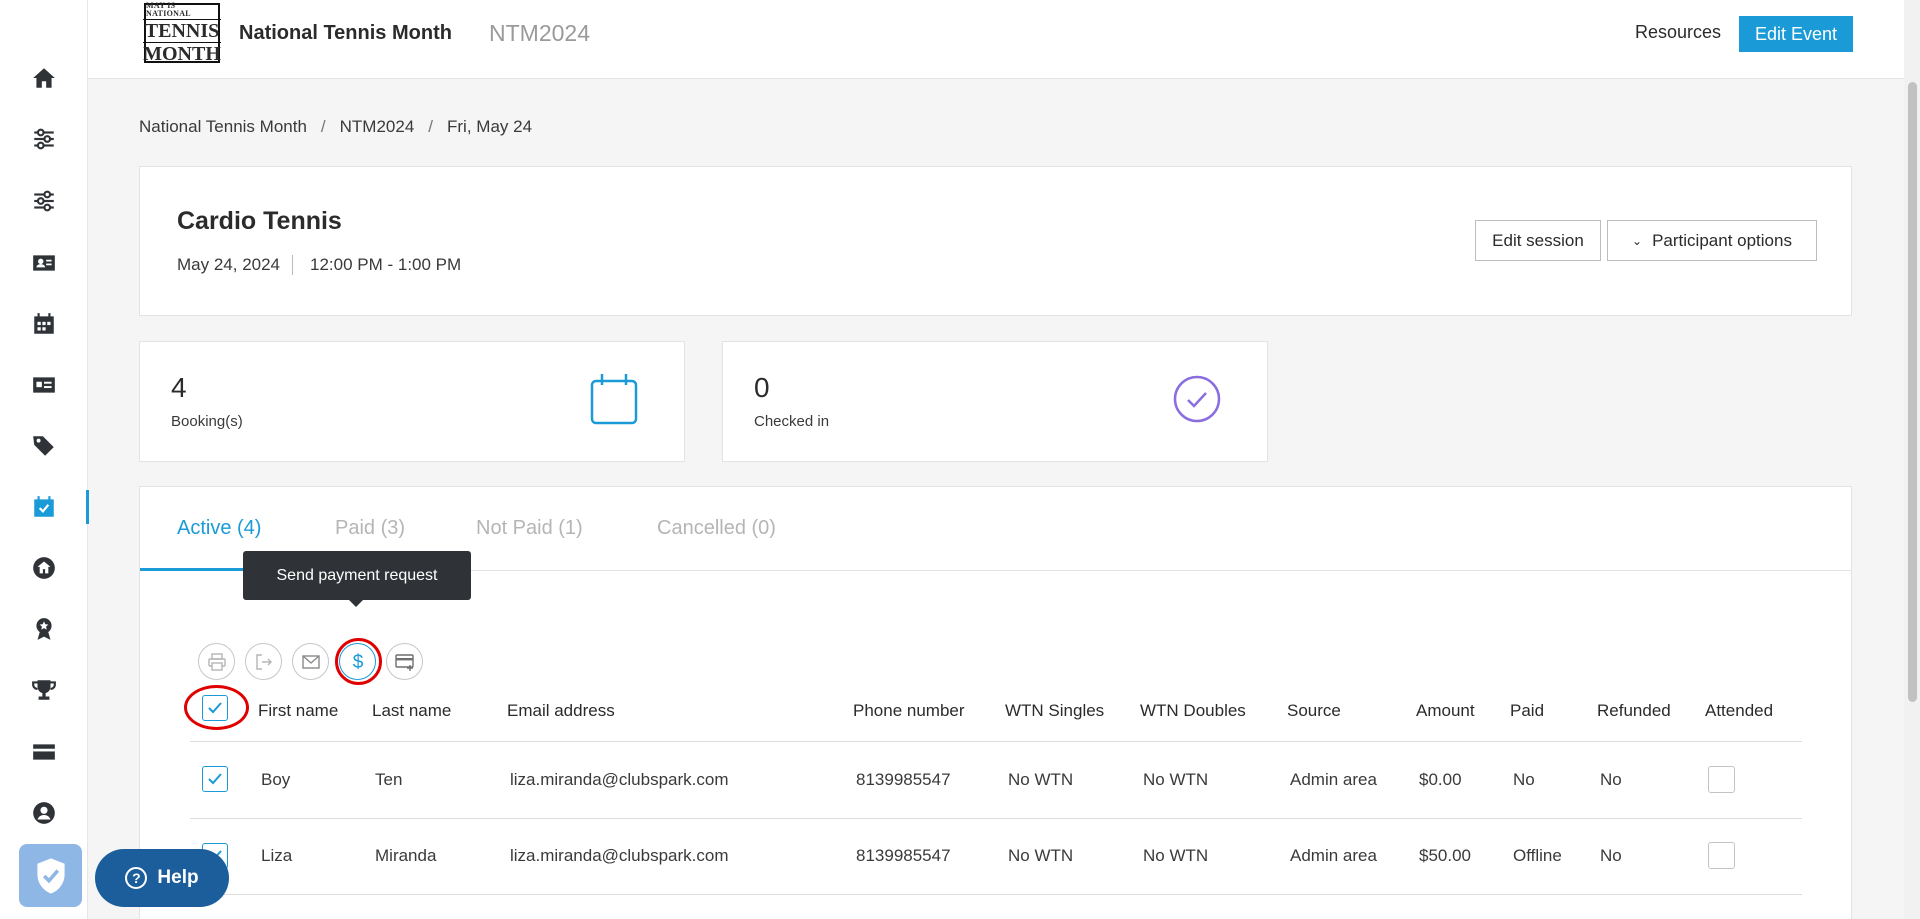 This screenshot has width=1920, height=919. I want to click on house-circle-icon, so click(44, 568).